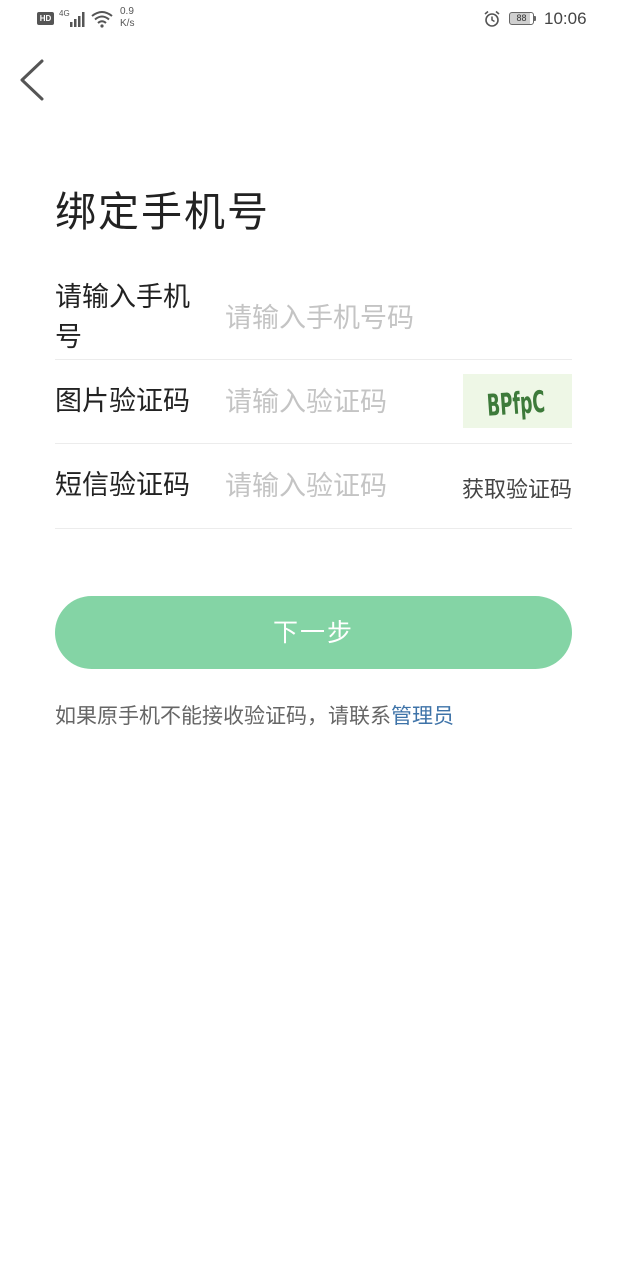 The width and height of the screenshot is (627, 1280). Describe the element at coordinates (127, 23) in the screenshot. I see `speed-unit: K/s` at that location.